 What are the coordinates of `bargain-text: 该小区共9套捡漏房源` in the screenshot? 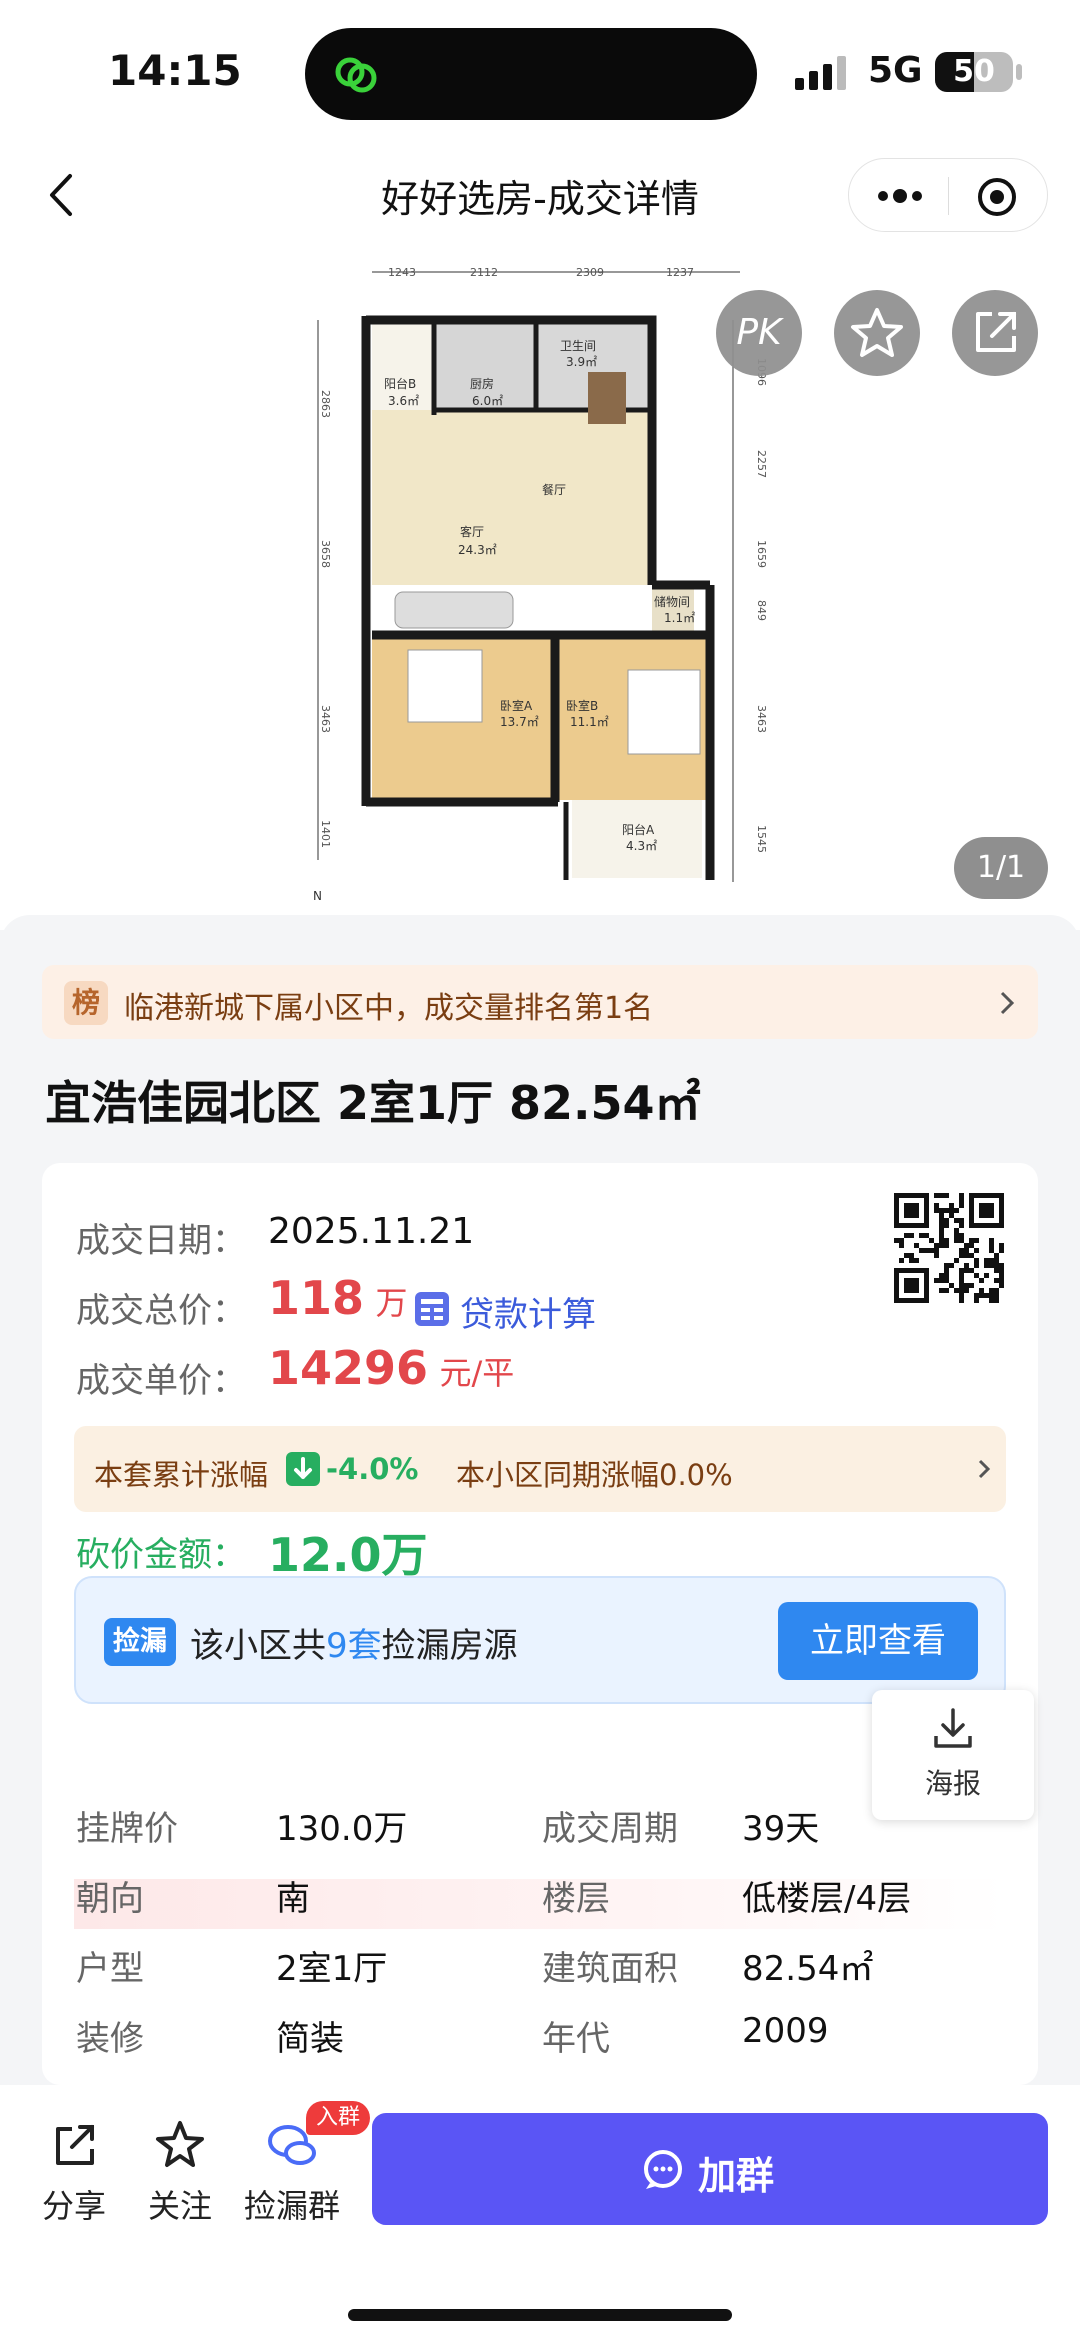 It's located at (354, 1642).